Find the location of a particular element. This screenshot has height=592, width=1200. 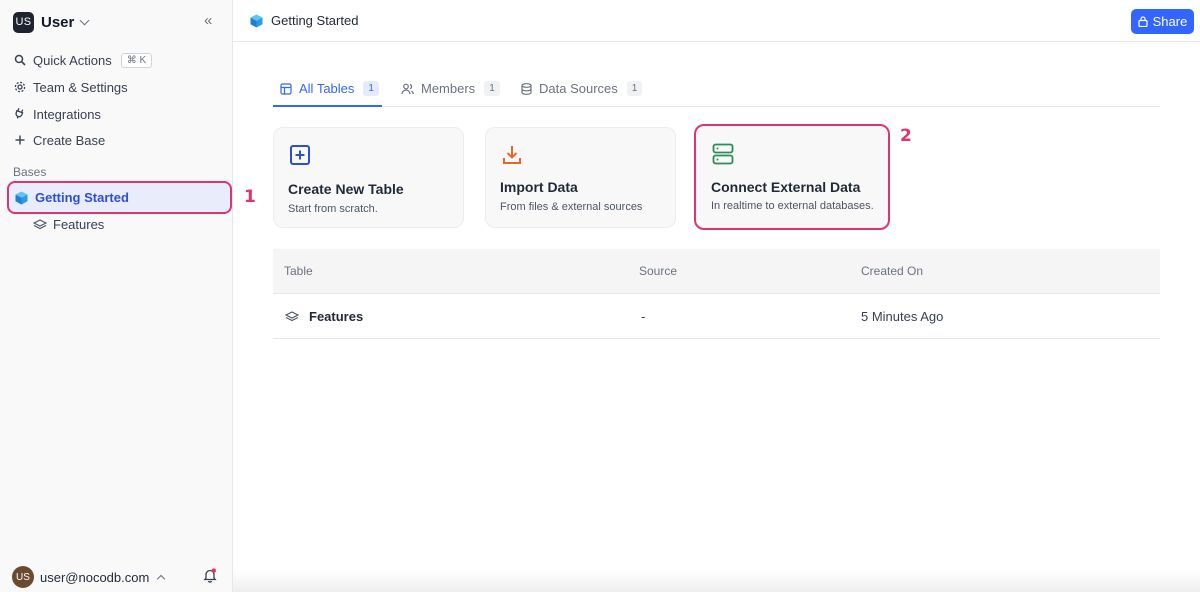

shortcut-badge: ⌘ K is located at coordinates (136, 60).